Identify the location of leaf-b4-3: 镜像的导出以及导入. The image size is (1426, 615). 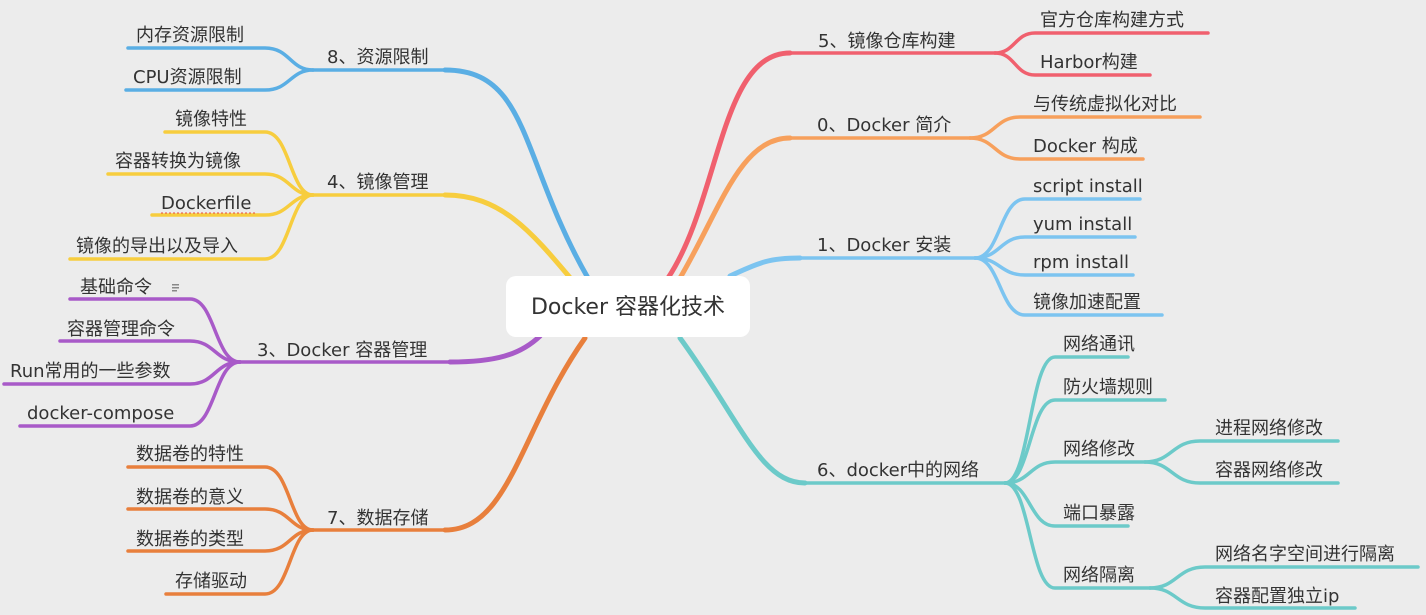
(157, 246).